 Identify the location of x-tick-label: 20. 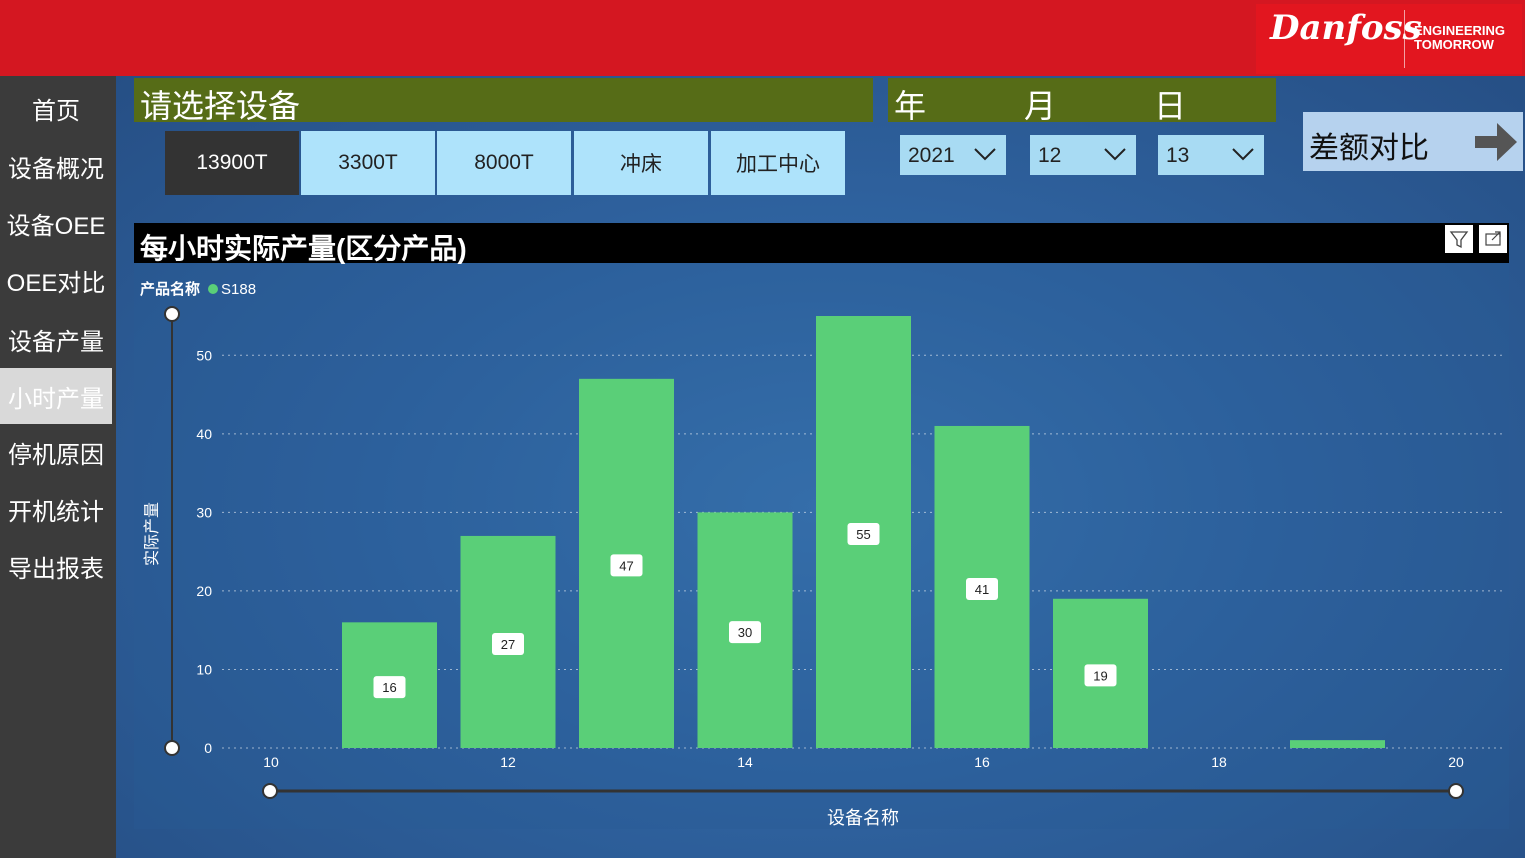
(1456, 762).